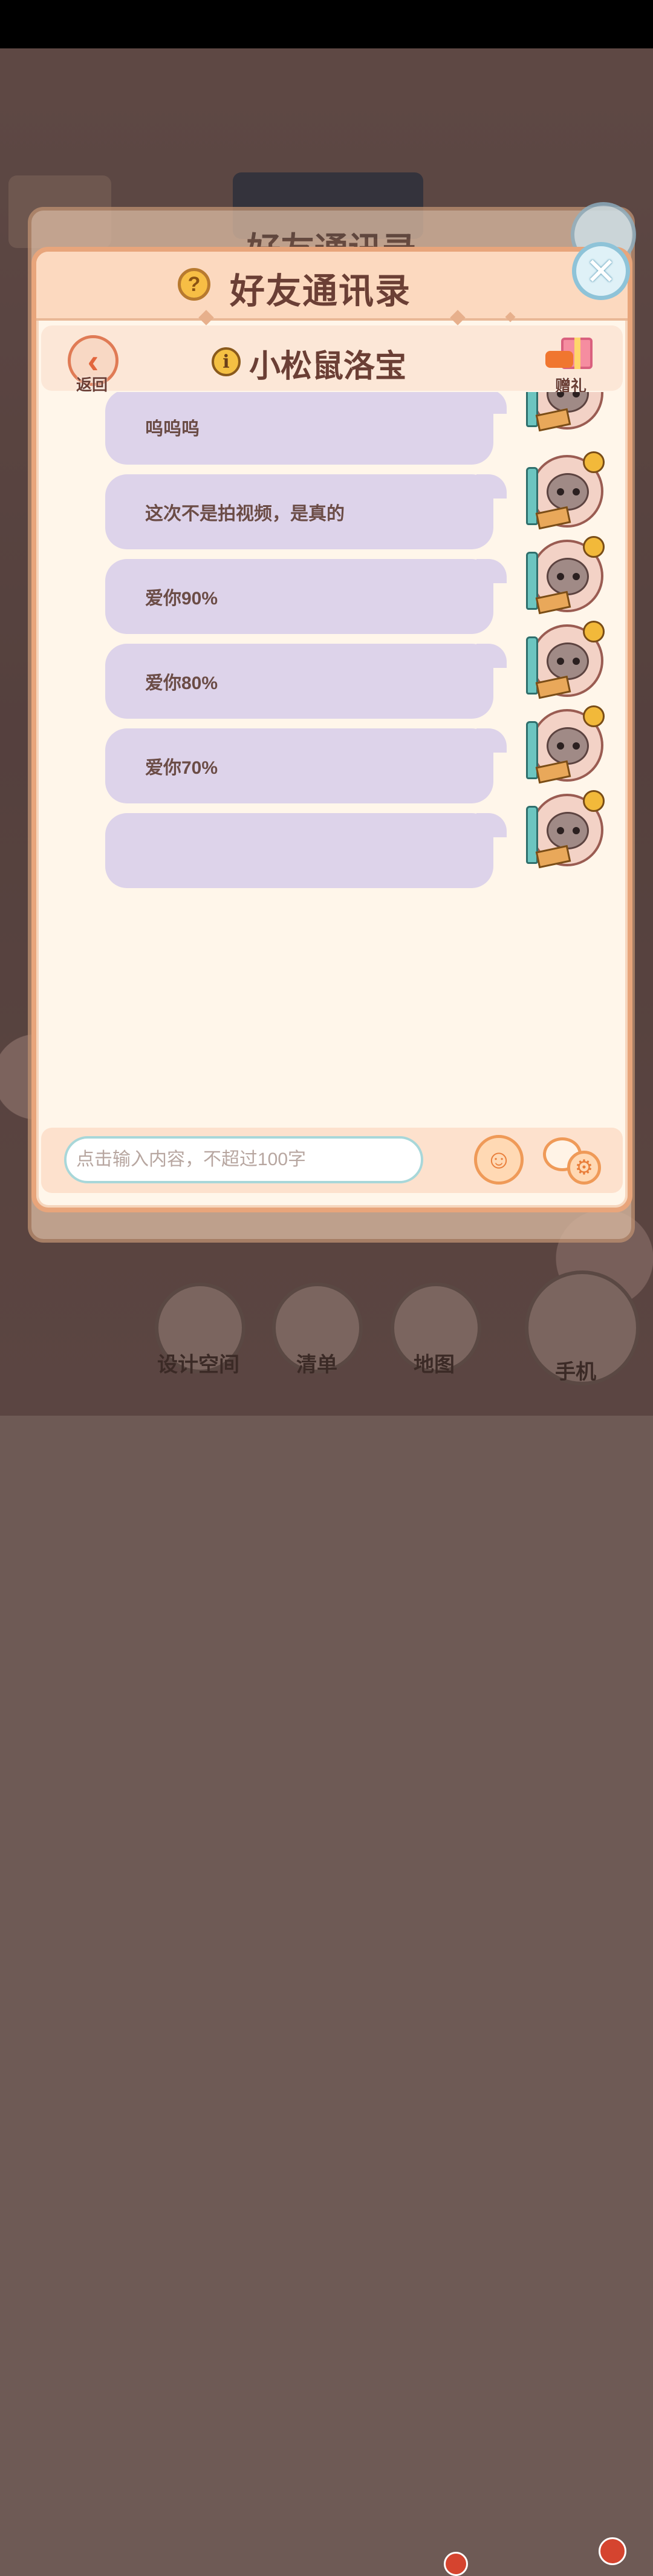 This screenshot has width=653, height=2576. I want to click on chat-settings-button: ⚙, so click(576, 1161).